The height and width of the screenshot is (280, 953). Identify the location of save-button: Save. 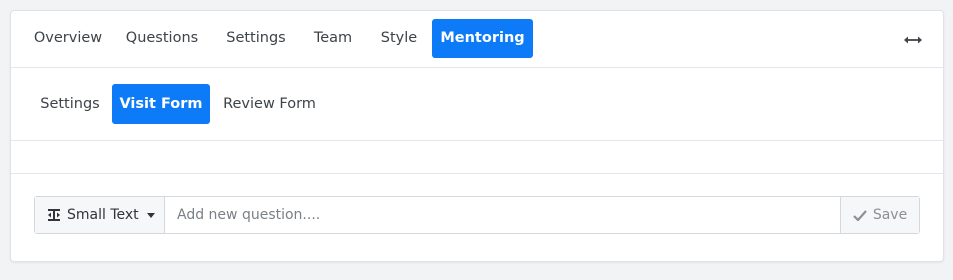
(879, 215).